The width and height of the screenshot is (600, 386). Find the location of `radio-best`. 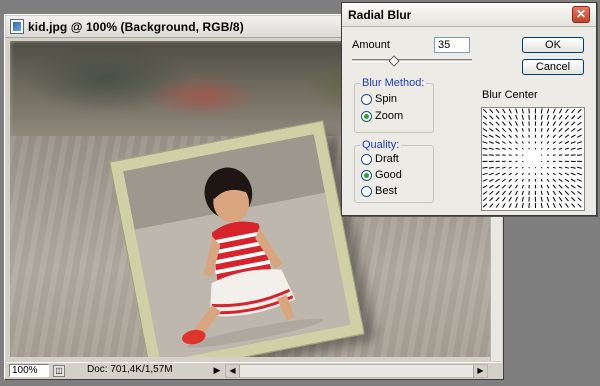

radio-best is located at coordinates (366, 191).